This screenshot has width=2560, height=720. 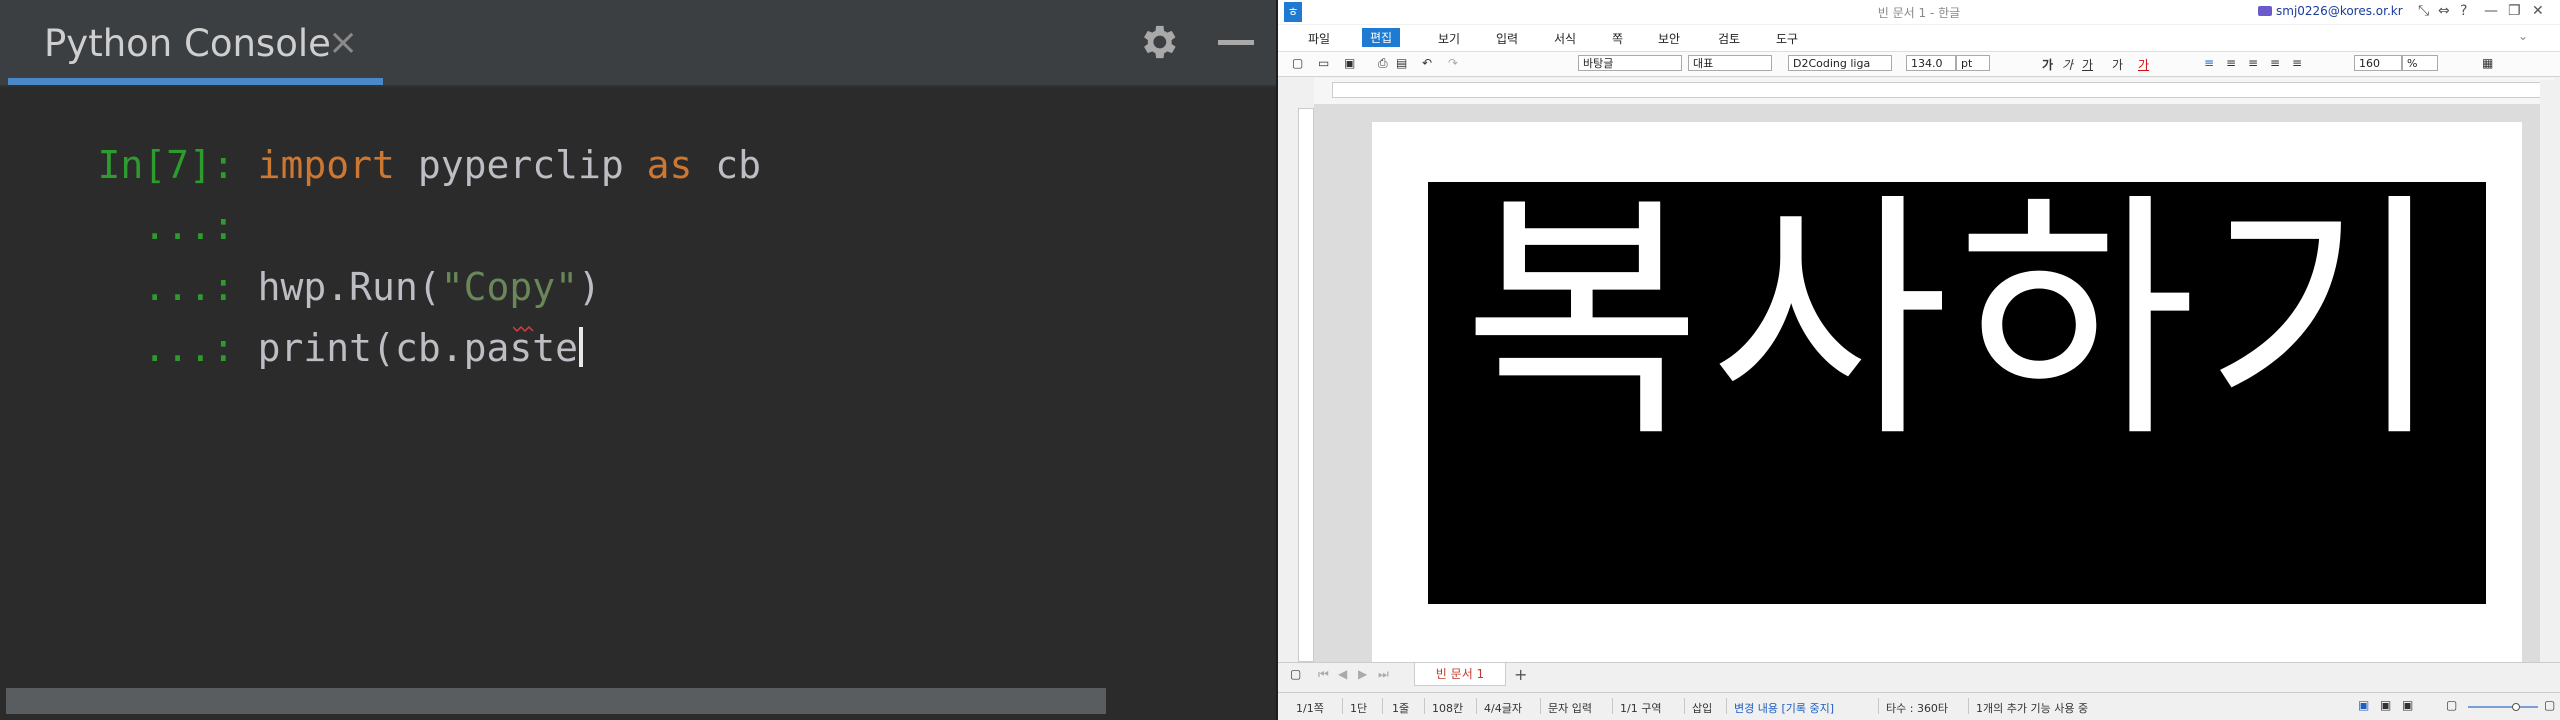 What do you see at coordinates (2363, 705) in the screenshot?
I see `view-normal-icon: ▣` at bounding box center [2363, 705].